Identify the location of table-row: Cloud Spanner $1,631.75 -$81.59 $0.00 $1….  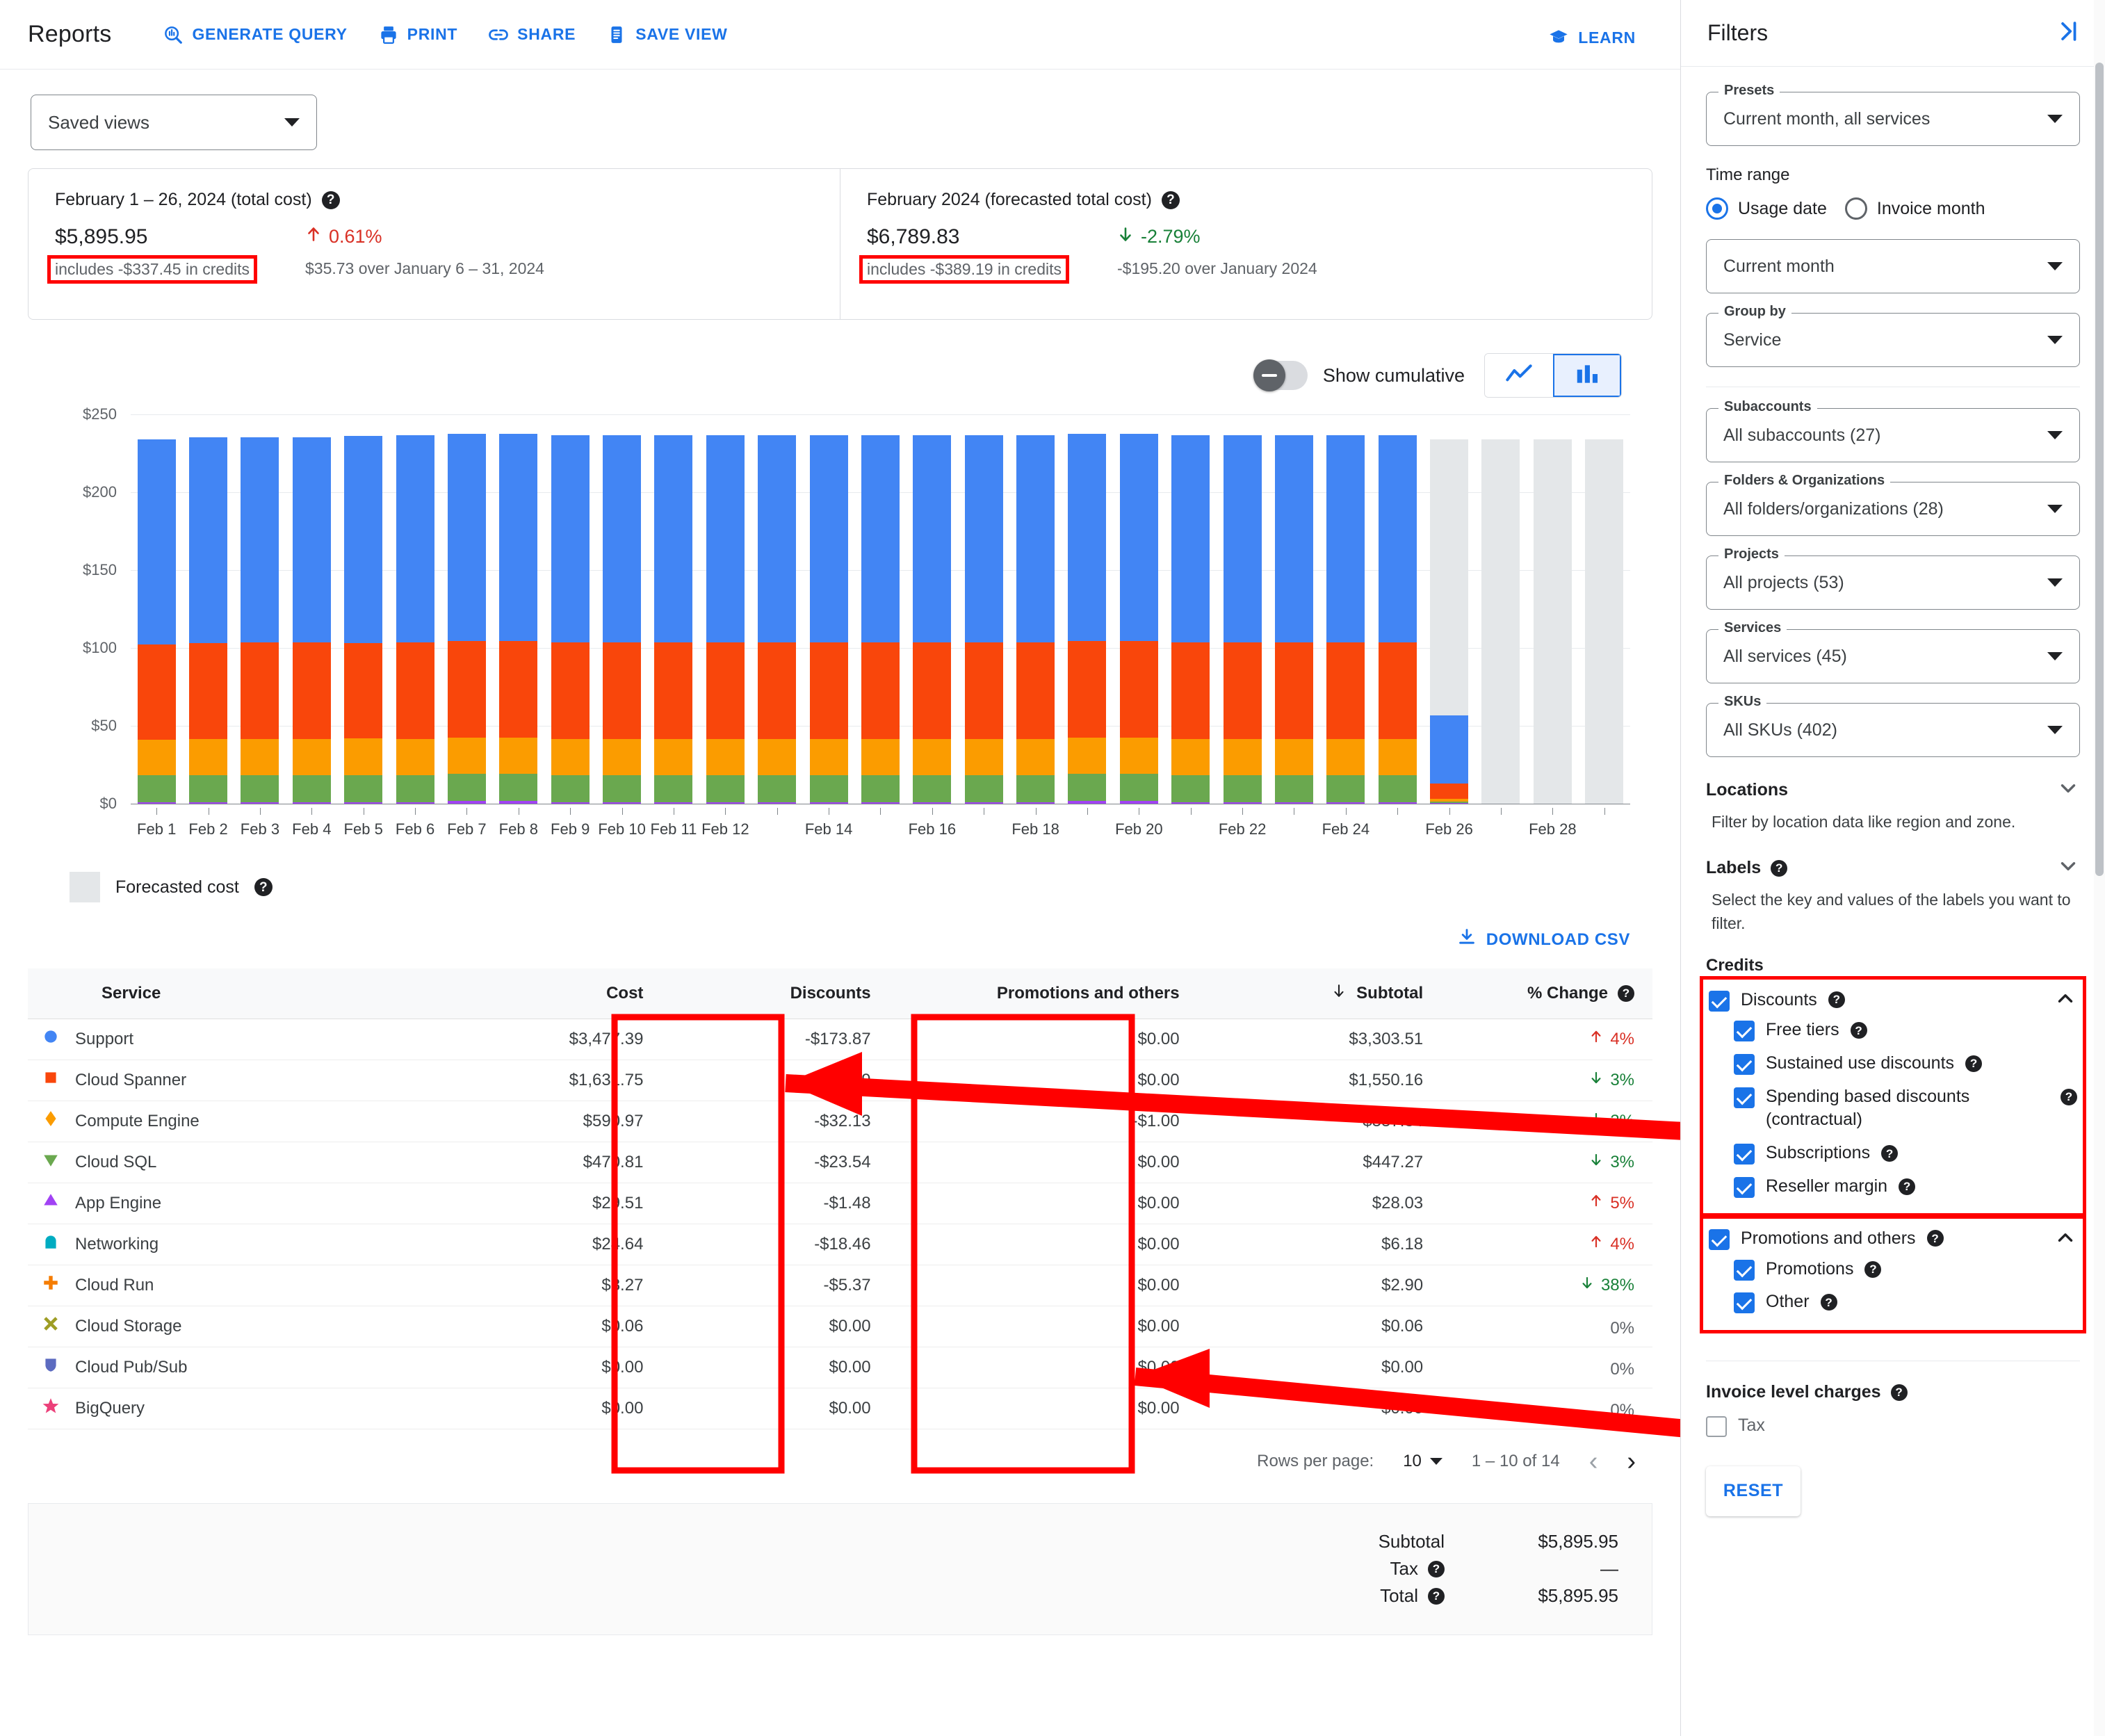
(840, 1080).